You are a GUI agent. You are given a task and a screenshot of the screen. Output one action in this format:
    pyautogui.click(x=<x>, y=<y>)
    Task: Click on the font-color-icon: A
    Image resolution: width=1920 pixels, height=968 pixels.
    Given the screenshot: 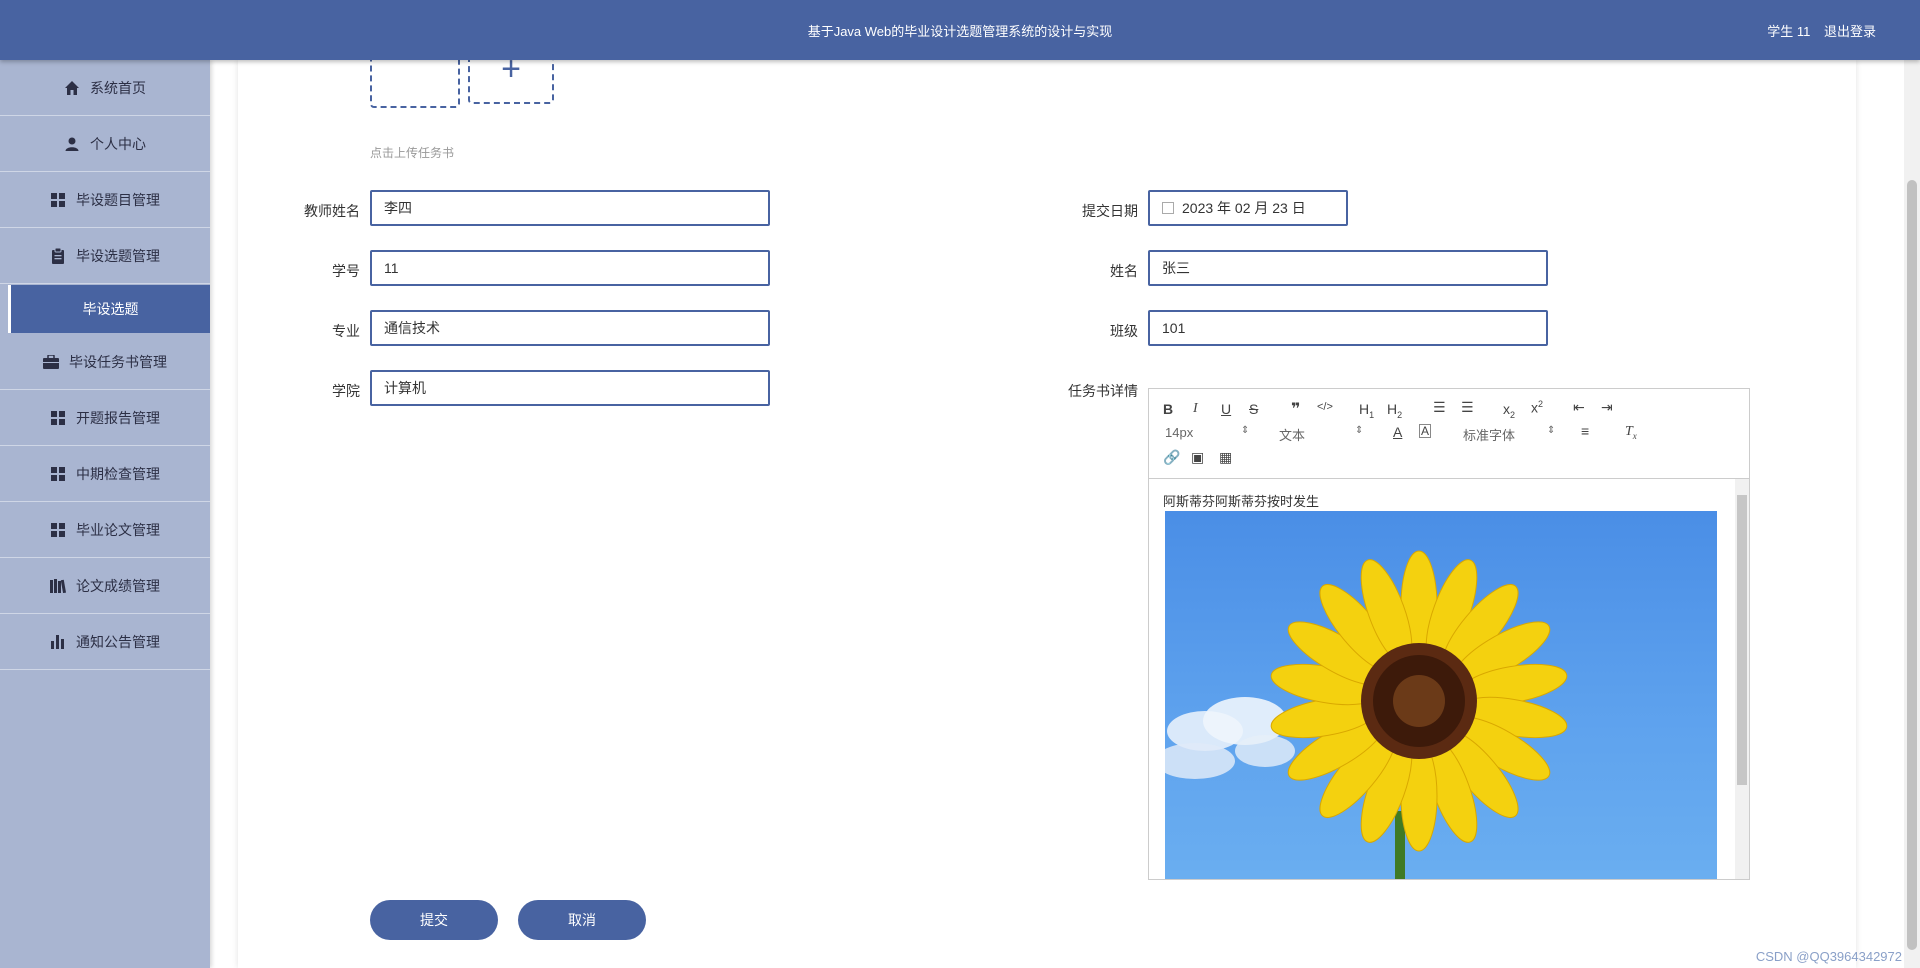 What is the action you would take?
    pyautogui.click(x=1397, y=432)
    